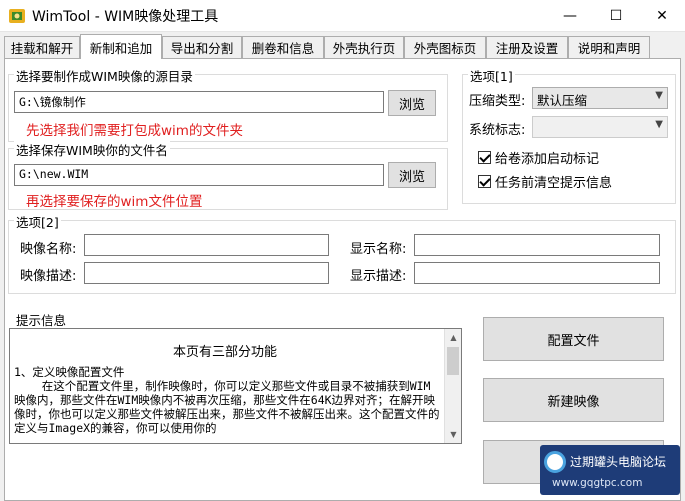 The width and height of the screenshot is (685, 501). Describe the element at coordinates (42, 47) in the screenshot. I see `tab-mount: 挂载和解开` at that location.